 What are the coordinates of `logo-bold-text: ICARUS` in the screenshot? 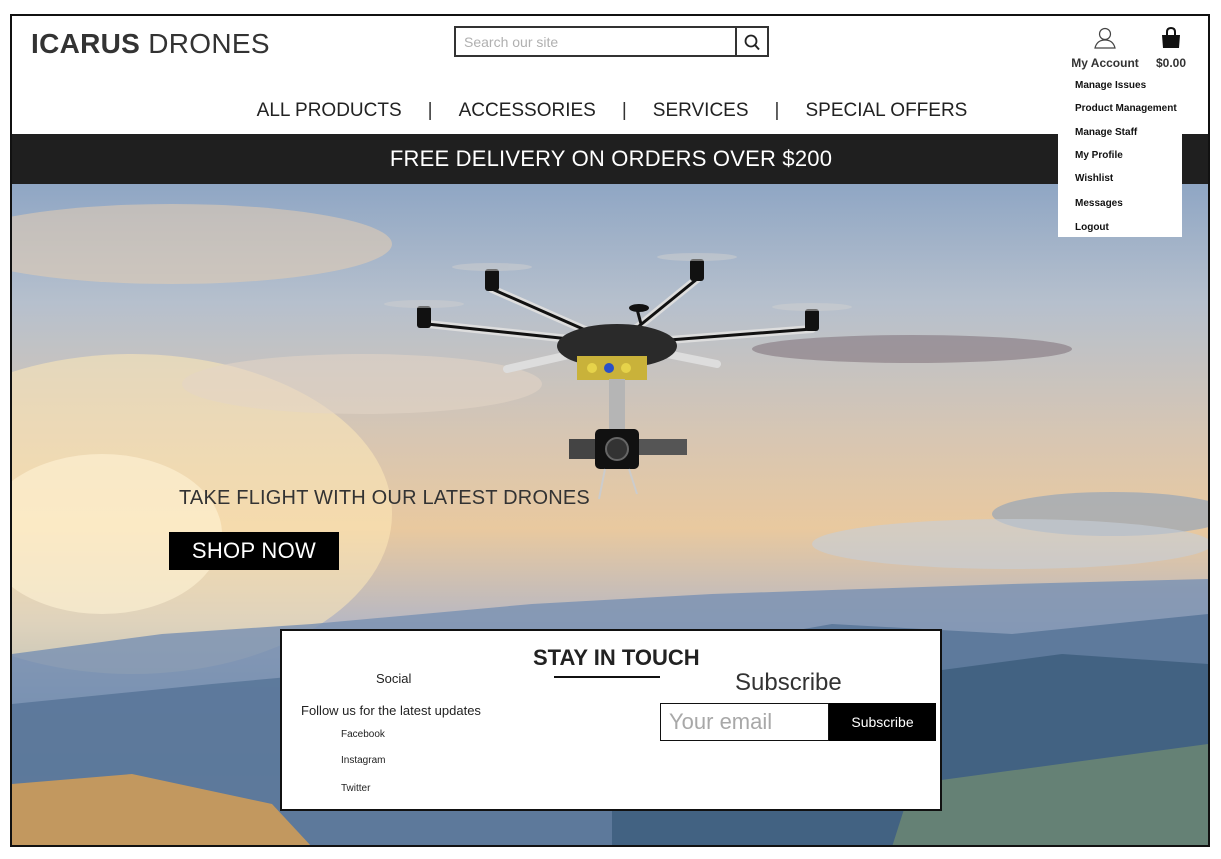 It's located at (86, 43).